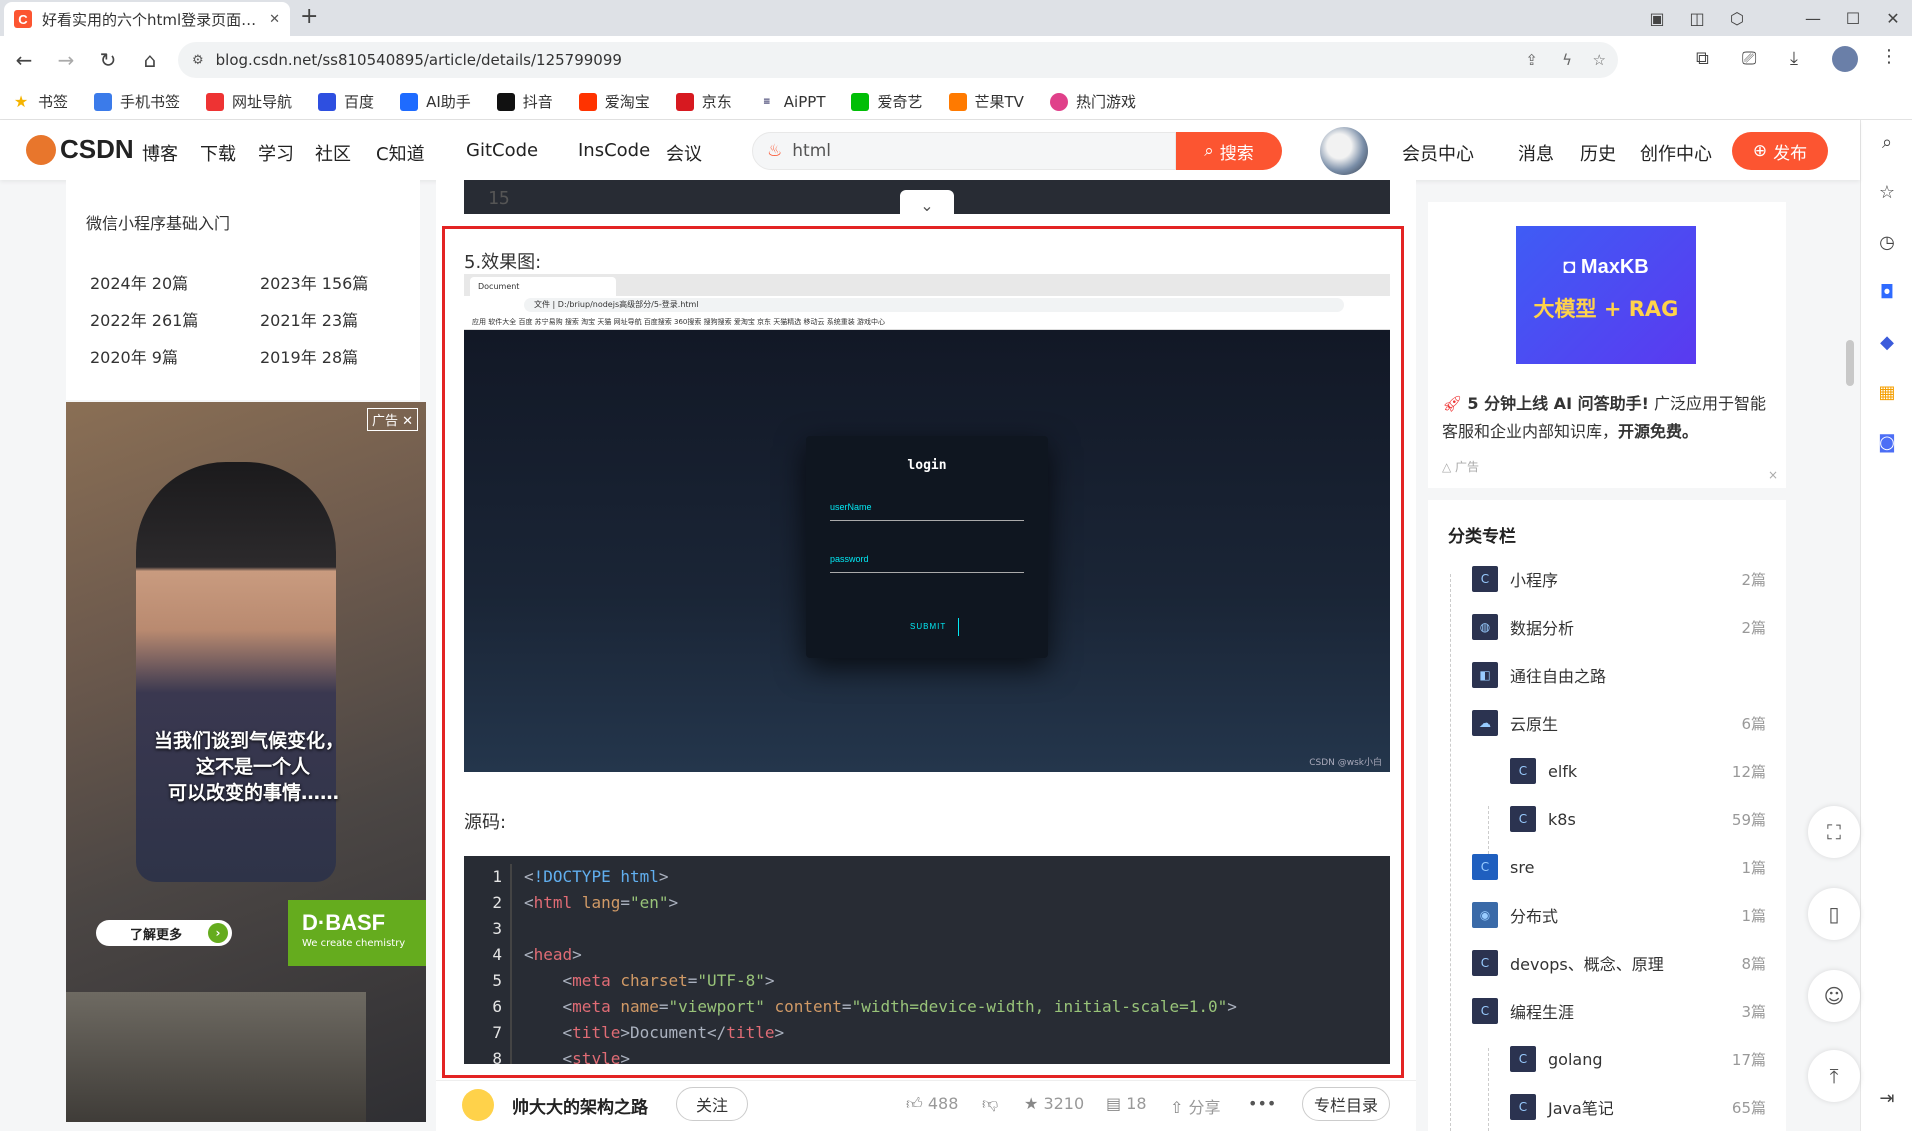 Image resolution: width=1912 pixels, height=1131 pixels. What do you see at coordinates (1606, 295) in the screenshot?
I see `maxkb-banner: ◘ MaxKB 大模型 + RAG` at bounding box center [1606, 295].